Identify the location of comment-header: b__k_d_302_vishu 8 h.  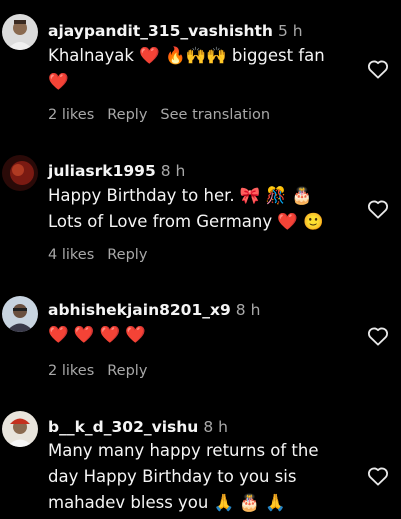
(138, 427).